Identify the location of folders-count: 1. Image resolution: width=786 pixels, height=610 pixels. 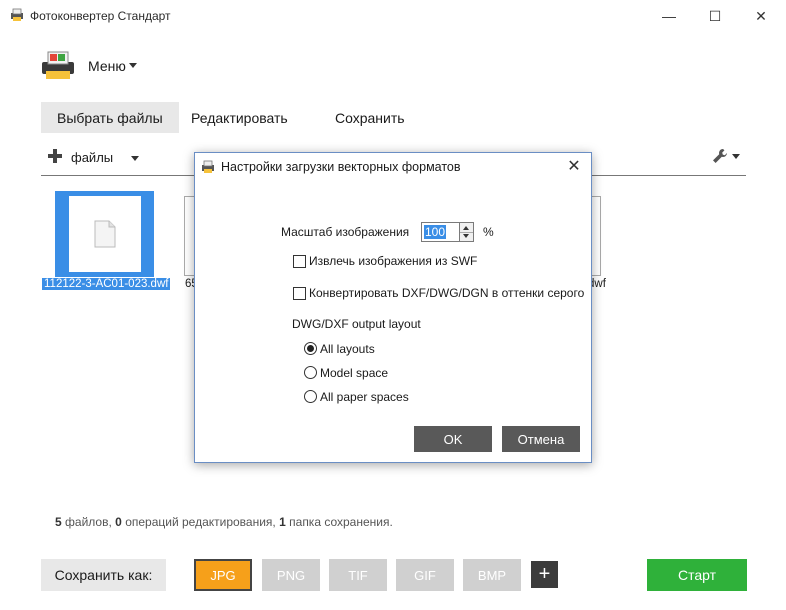
(282, 522).